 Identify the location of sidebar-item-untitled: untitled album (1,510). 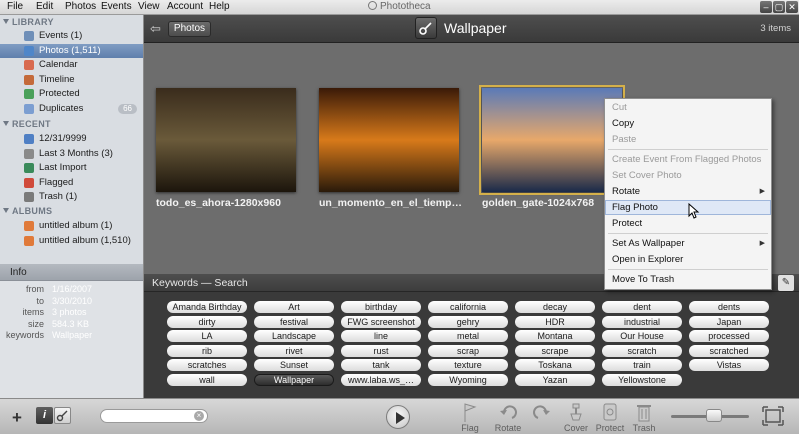
(71, 241).